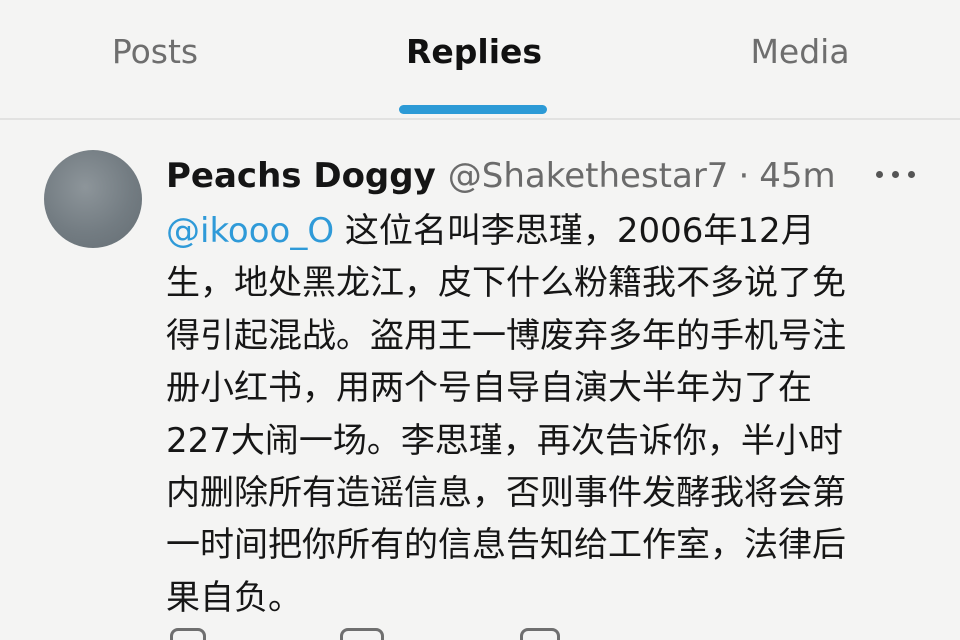 Image resolution: width=960 pixels, height=640 pixels. I want to click on tab-media: Media, so click(800, 52).